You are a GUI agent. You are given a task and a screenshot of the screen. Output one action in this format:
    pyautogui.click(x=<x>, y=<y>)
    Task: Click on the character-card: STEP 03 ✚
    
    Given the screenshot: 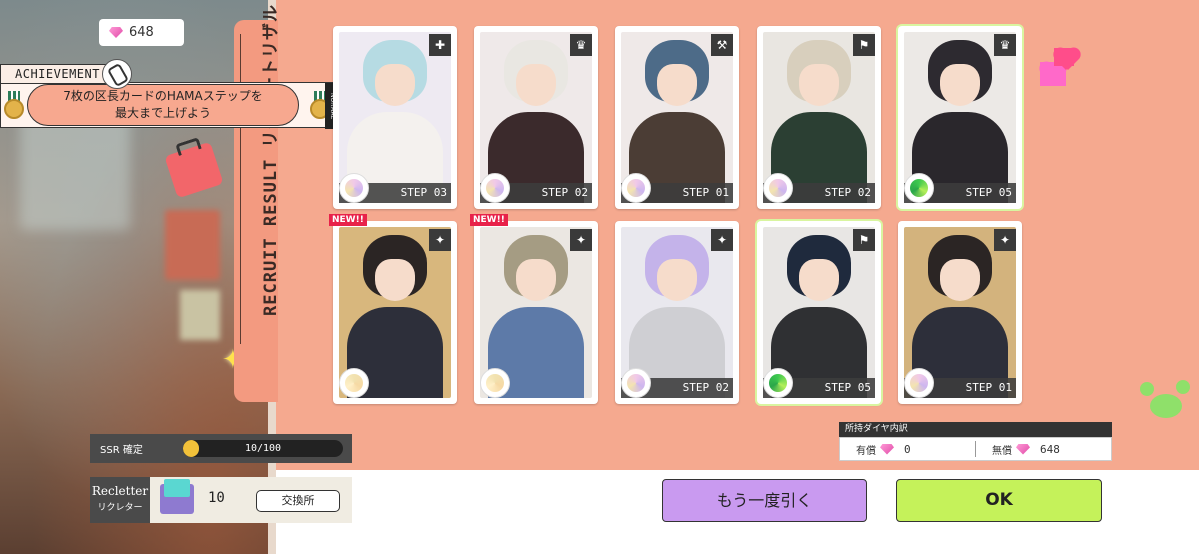 What is the action you would take?
    pyautogui.click(x=395, y=117)
    